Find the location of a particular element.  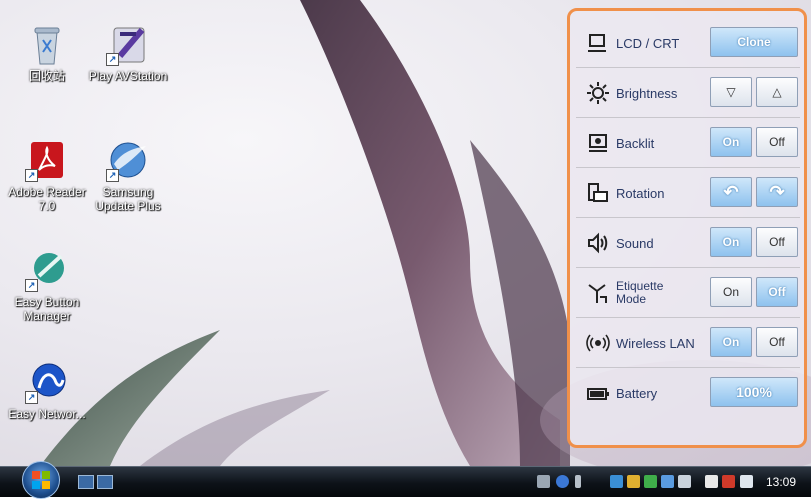

start-button is located at coordinates (41, 480).